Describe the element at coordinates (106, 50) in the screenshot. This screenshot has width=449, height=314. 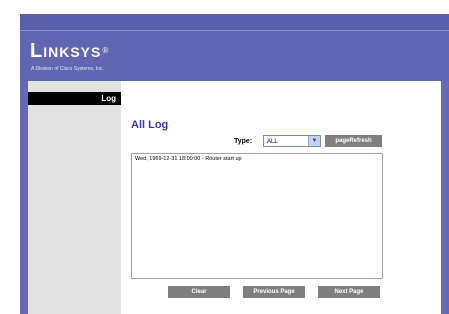
I see `logo-reg: ®` at that location.